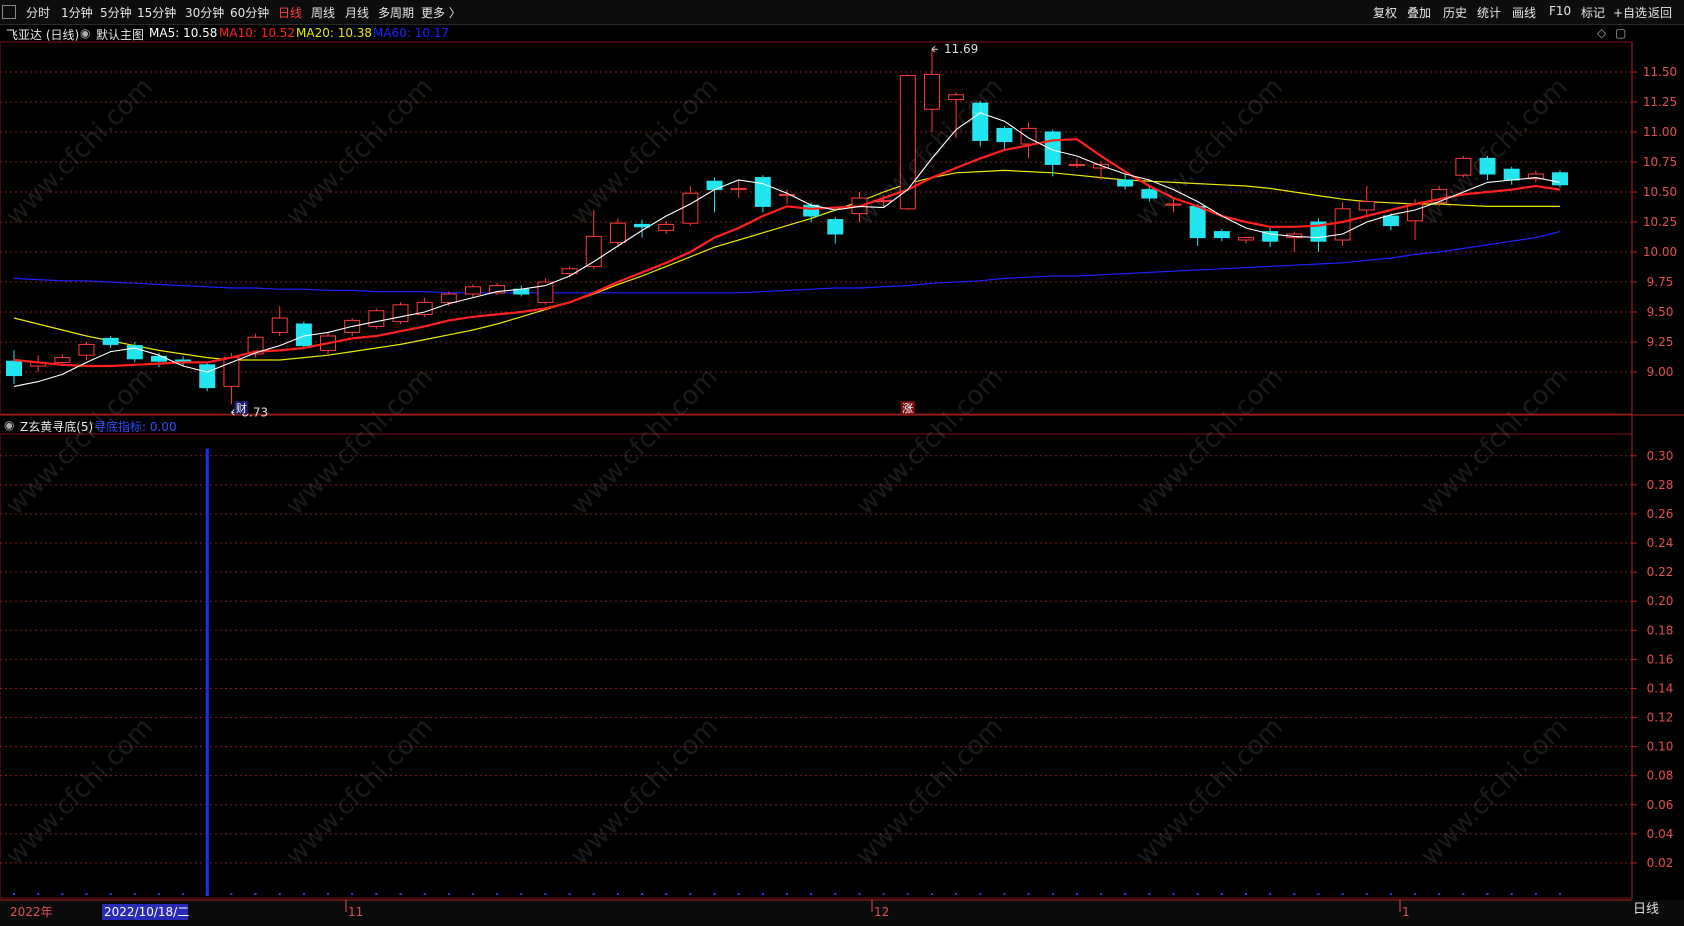  What do you see at coordinates (1660, 102) in the screenshot?
I see `main-y-tick: 11.25` at bounding box center [1660, 102].